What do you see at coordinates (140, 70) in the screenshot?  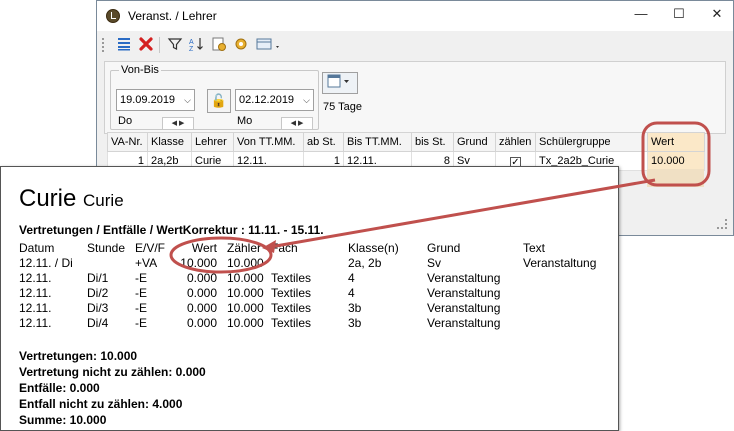 I see `von-bis-label: Von-Bis` at bounding box center [140, 70].